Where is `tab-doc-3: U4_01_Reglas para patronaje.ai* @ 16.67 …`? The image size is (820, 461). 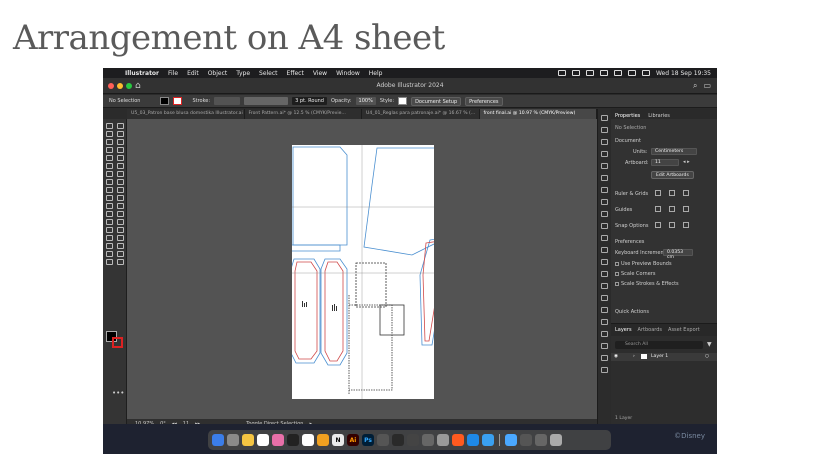
tab-doc-3: U4_01_Reglas para patronaje.ai* @ 16.67 … is located at coordinates (421, 114).